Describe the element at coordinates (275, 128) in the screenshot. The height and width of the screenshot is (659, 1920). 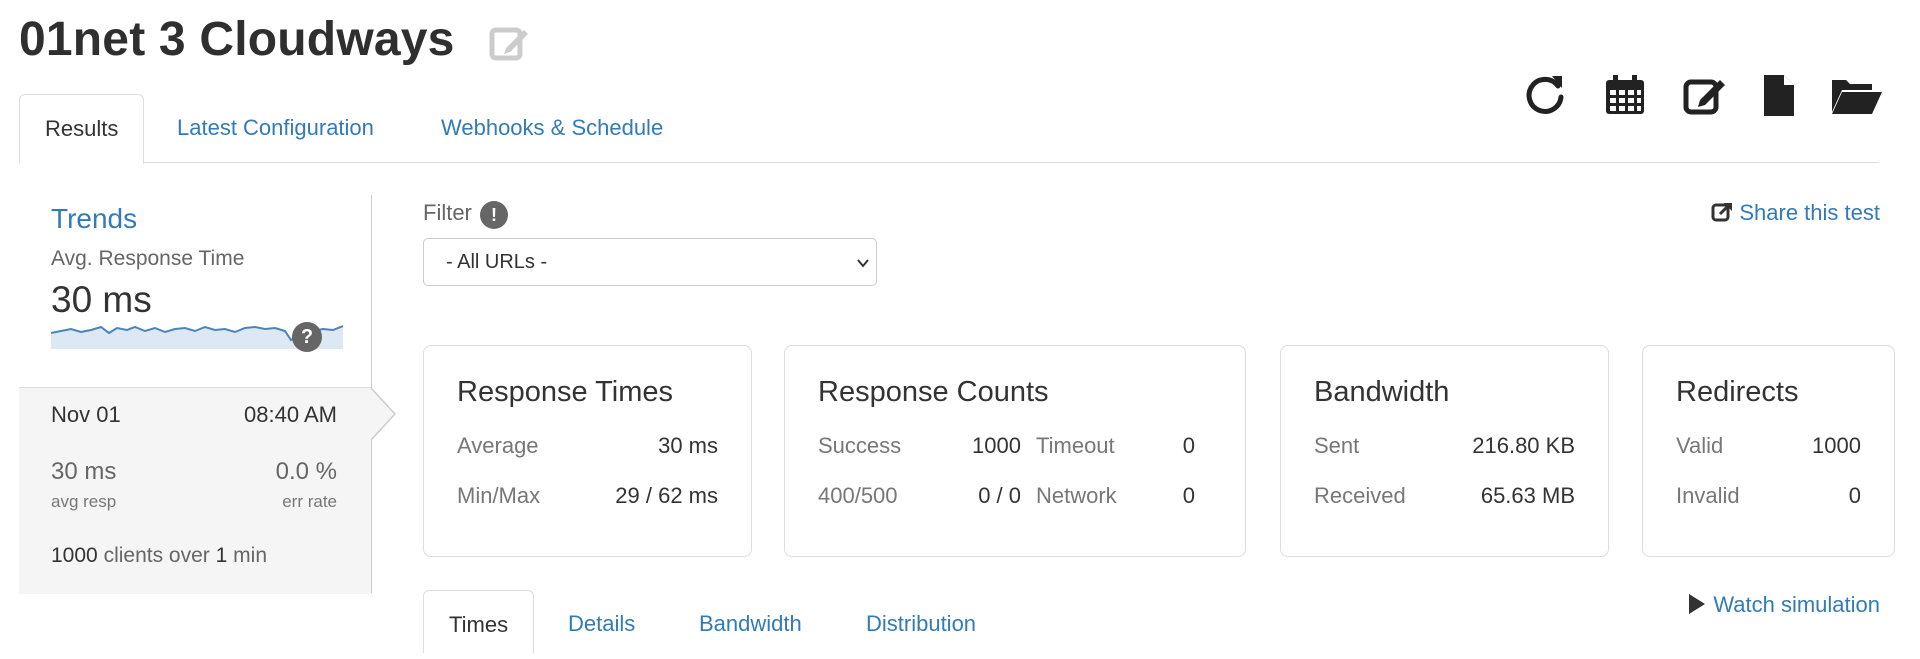
I see `tab-latest-configuration: Latest Configuration` at that location.